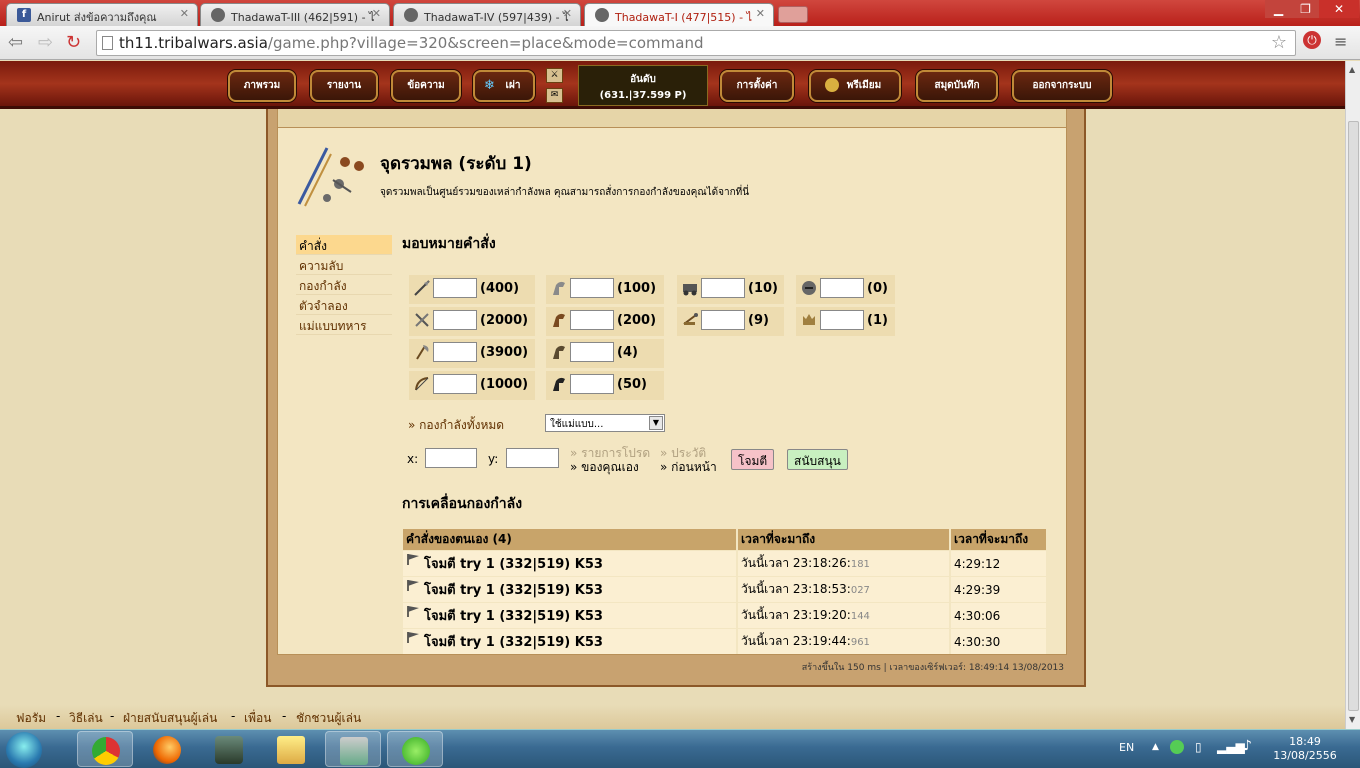  What do you see at coordinates (291, 749) in the screenshot?
I see `taskbar-explorer` at bounding box center [291, 749].